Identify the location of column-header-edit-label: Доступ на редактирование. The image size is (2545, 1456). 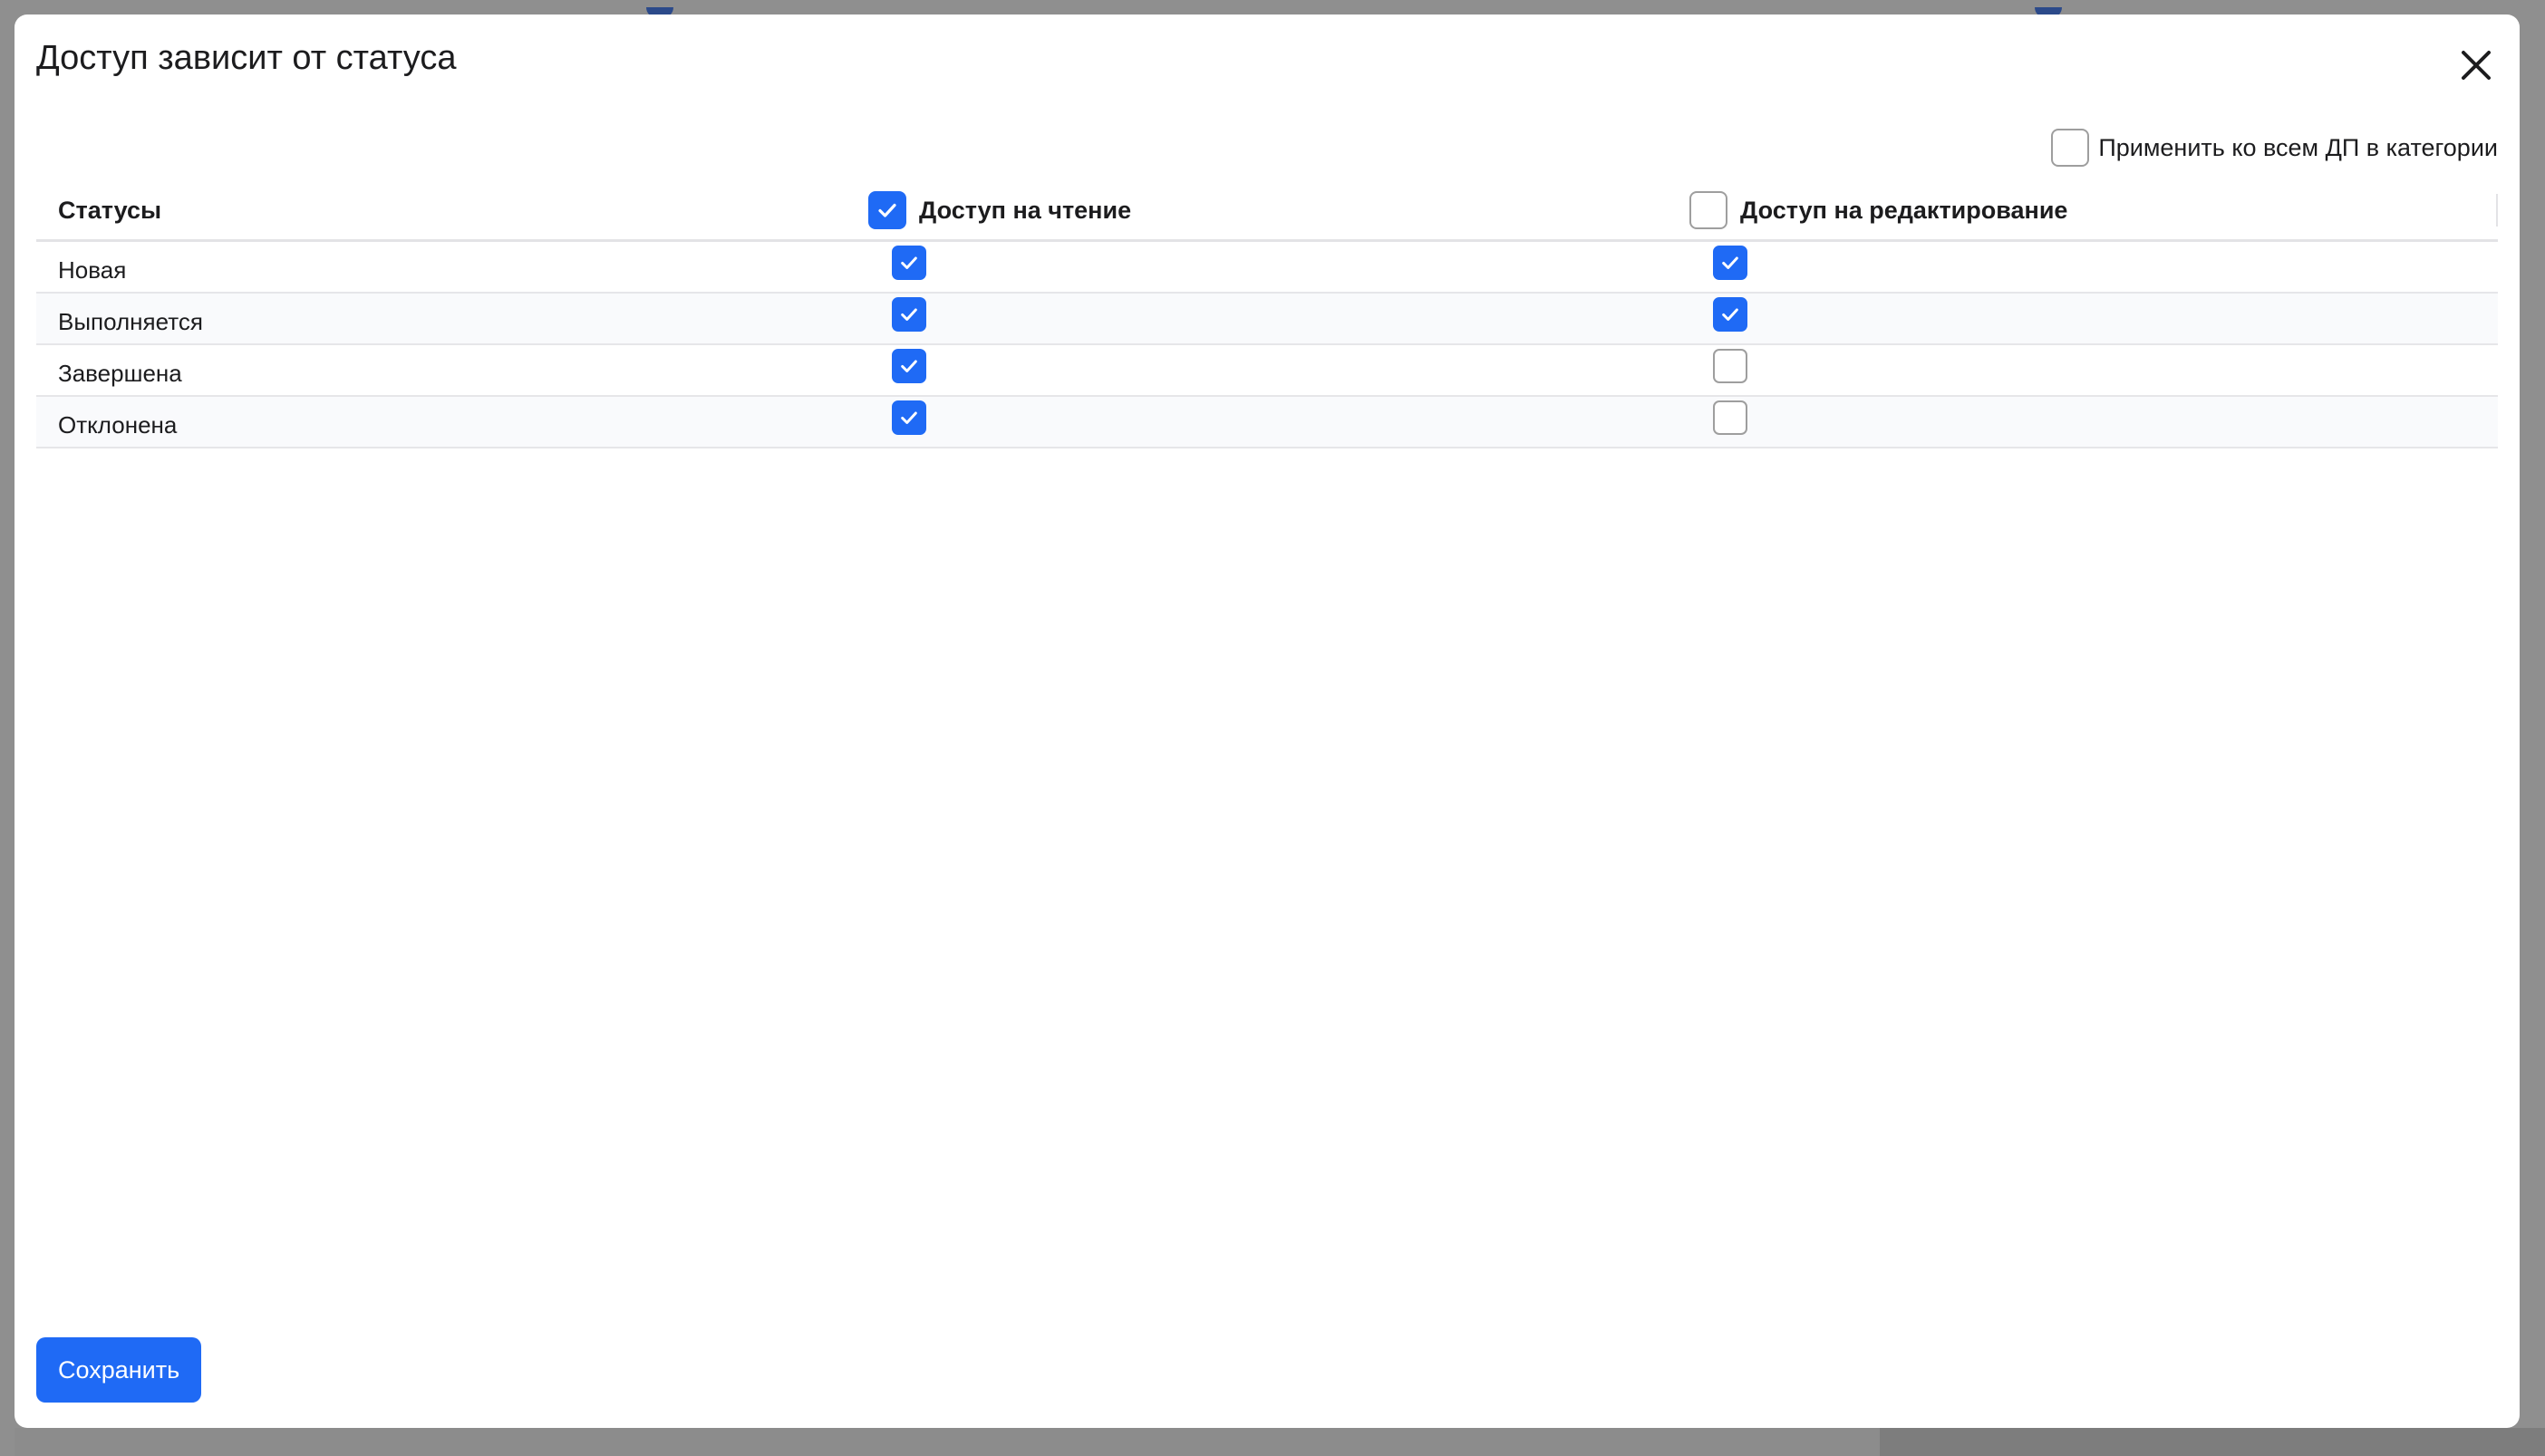
(1904, 210).